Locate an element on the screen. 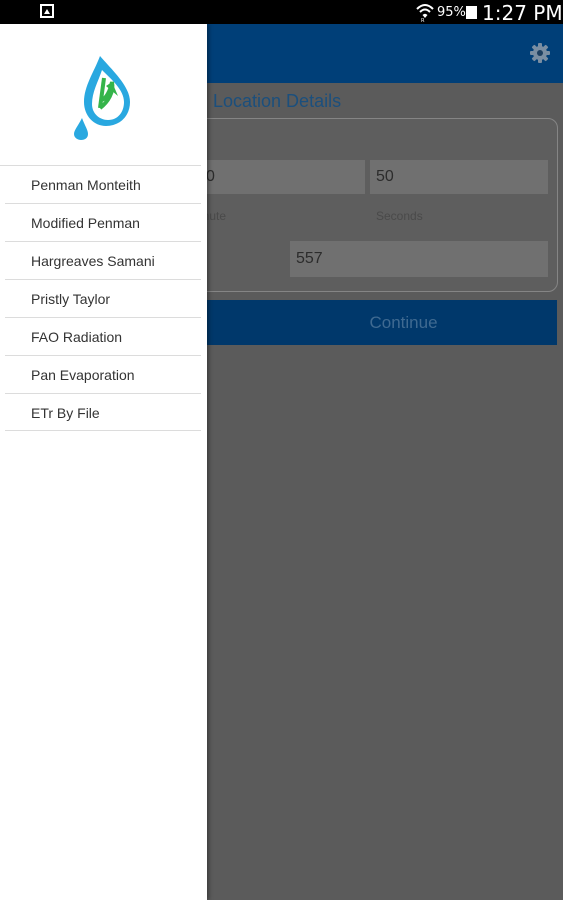 This screenshot has width=563, height=900. page-title: Location Details is located at coordinates (277, 101).